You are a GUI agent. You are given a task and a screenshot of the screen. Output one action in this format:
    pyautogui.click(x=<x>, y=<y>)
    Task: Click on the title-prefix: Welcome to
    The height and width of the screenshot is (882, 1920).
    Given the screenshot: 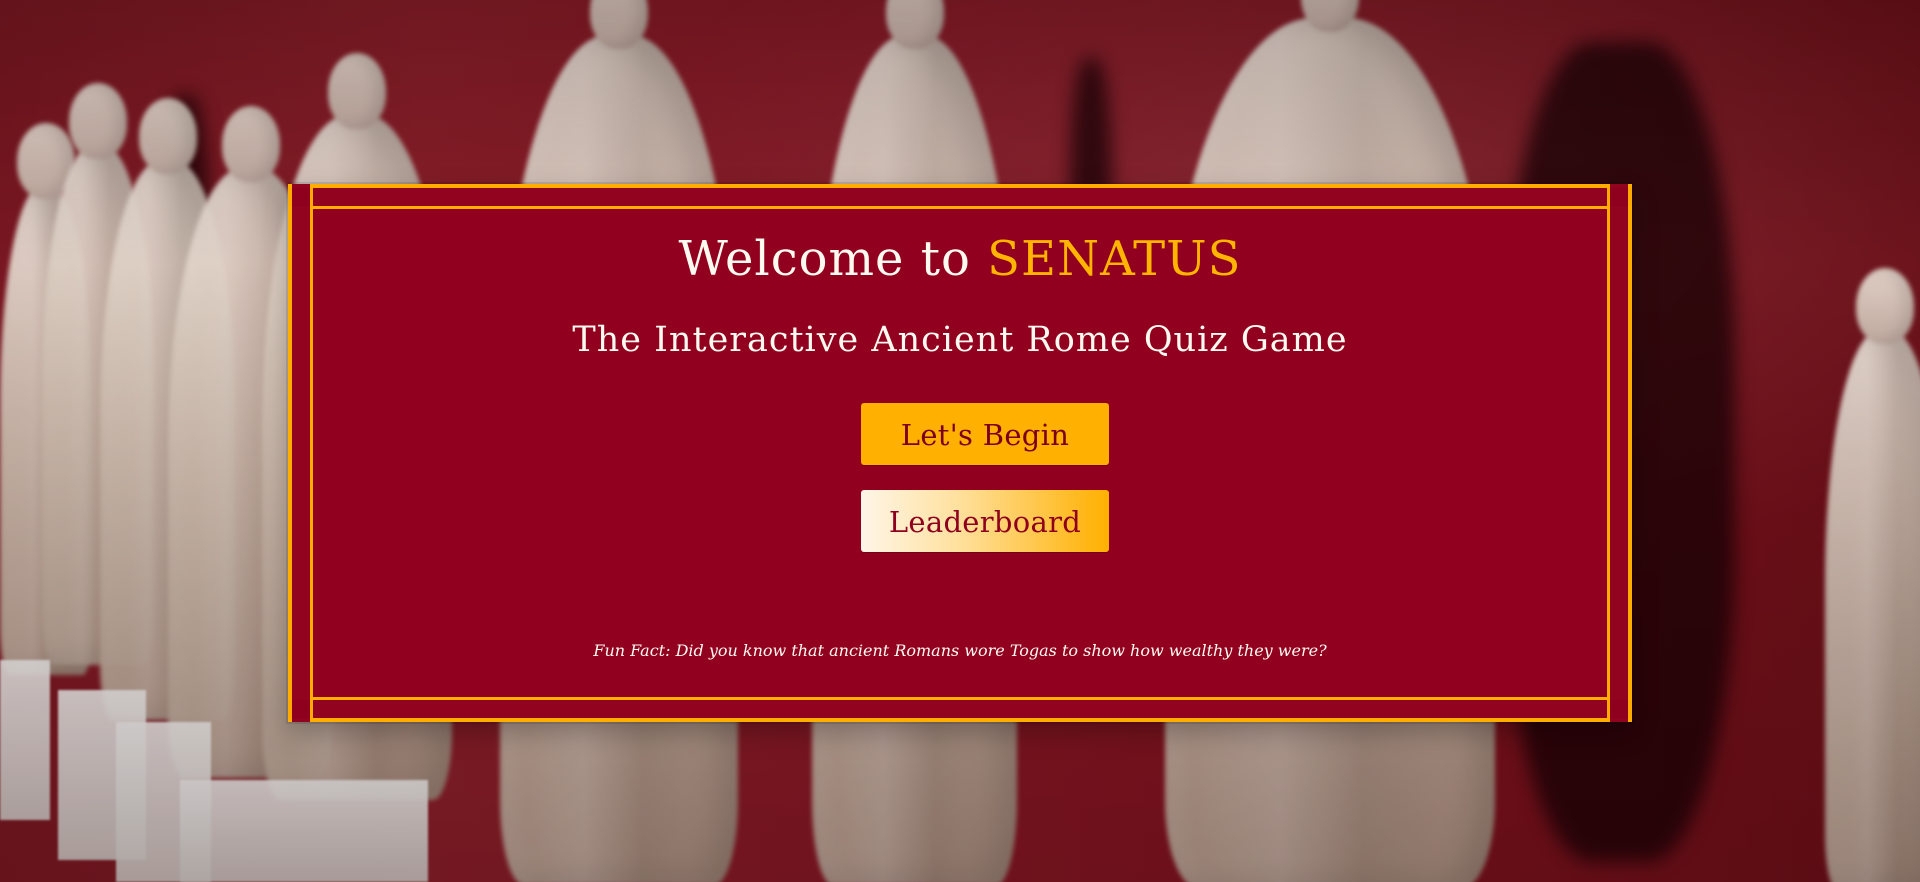 What is the action you would take?
    pyautogui.click(x=824, y=259)
    